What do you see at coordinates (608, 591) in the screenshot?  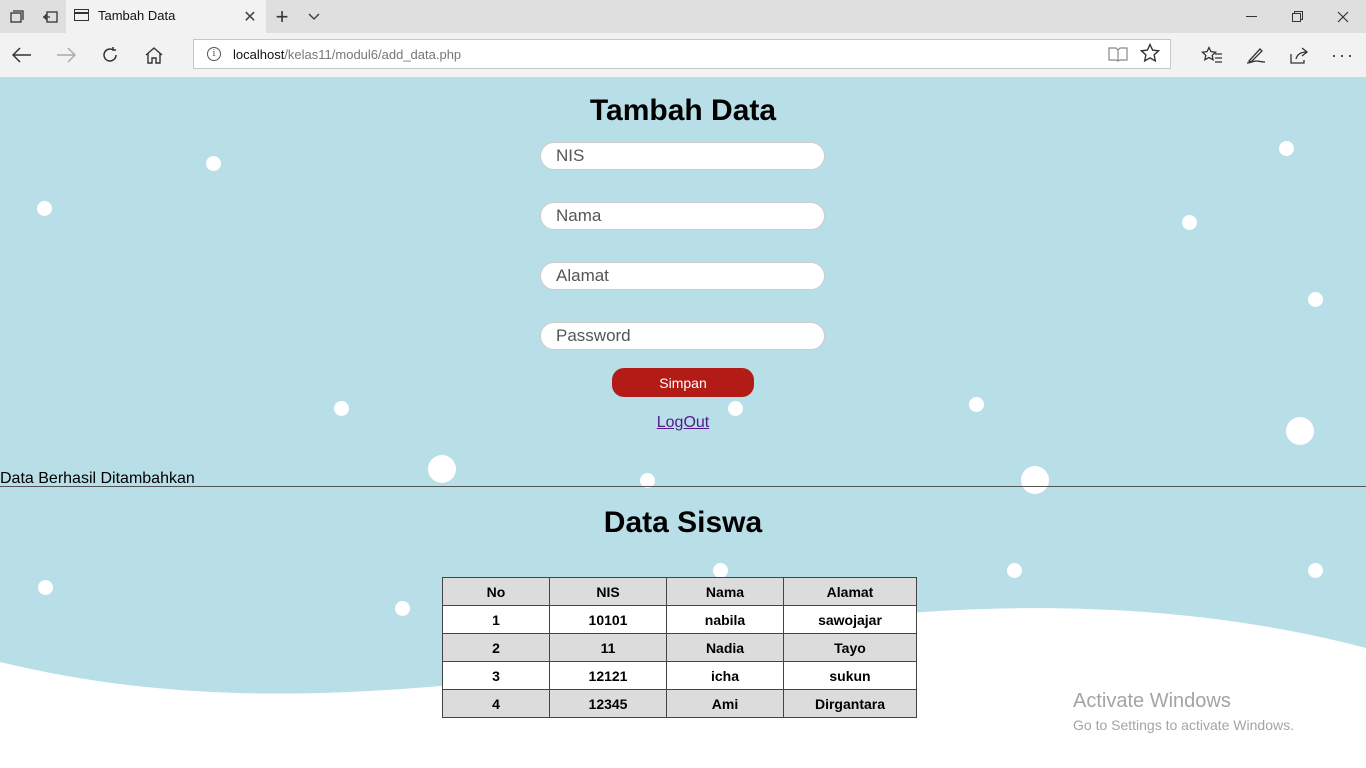 I see `header-nis: NIS` at bounding box center [608, 591].